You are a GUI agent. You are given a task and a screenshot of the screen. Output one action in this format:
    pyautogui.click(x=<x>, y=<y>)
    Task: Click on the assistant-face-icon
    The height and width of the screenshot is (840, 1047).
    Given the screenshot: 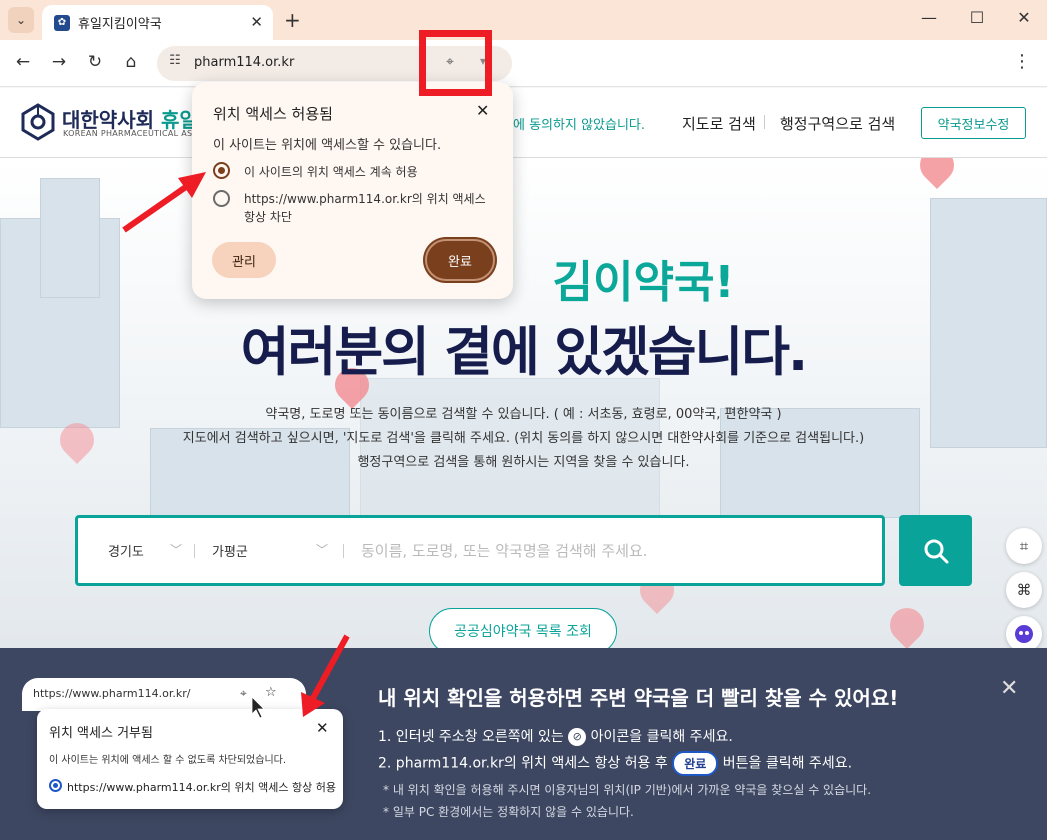 What is the action you would take?
    pyautogui.click(x=1024, y=634)
    